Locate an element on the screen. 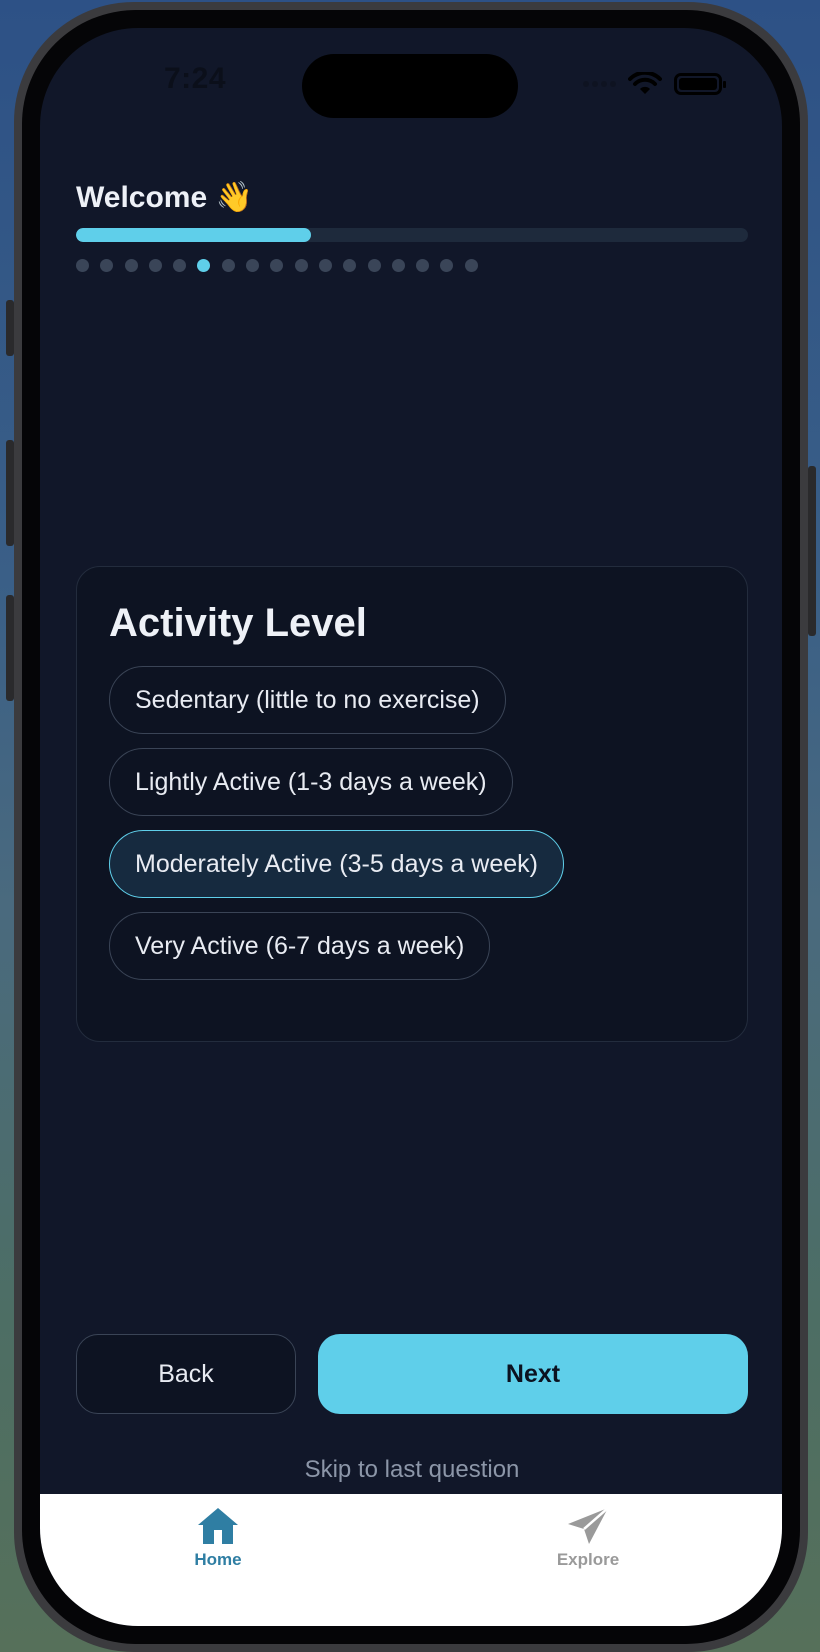  waving-hand-icon: 👋 is located at coordinates (234, 197).